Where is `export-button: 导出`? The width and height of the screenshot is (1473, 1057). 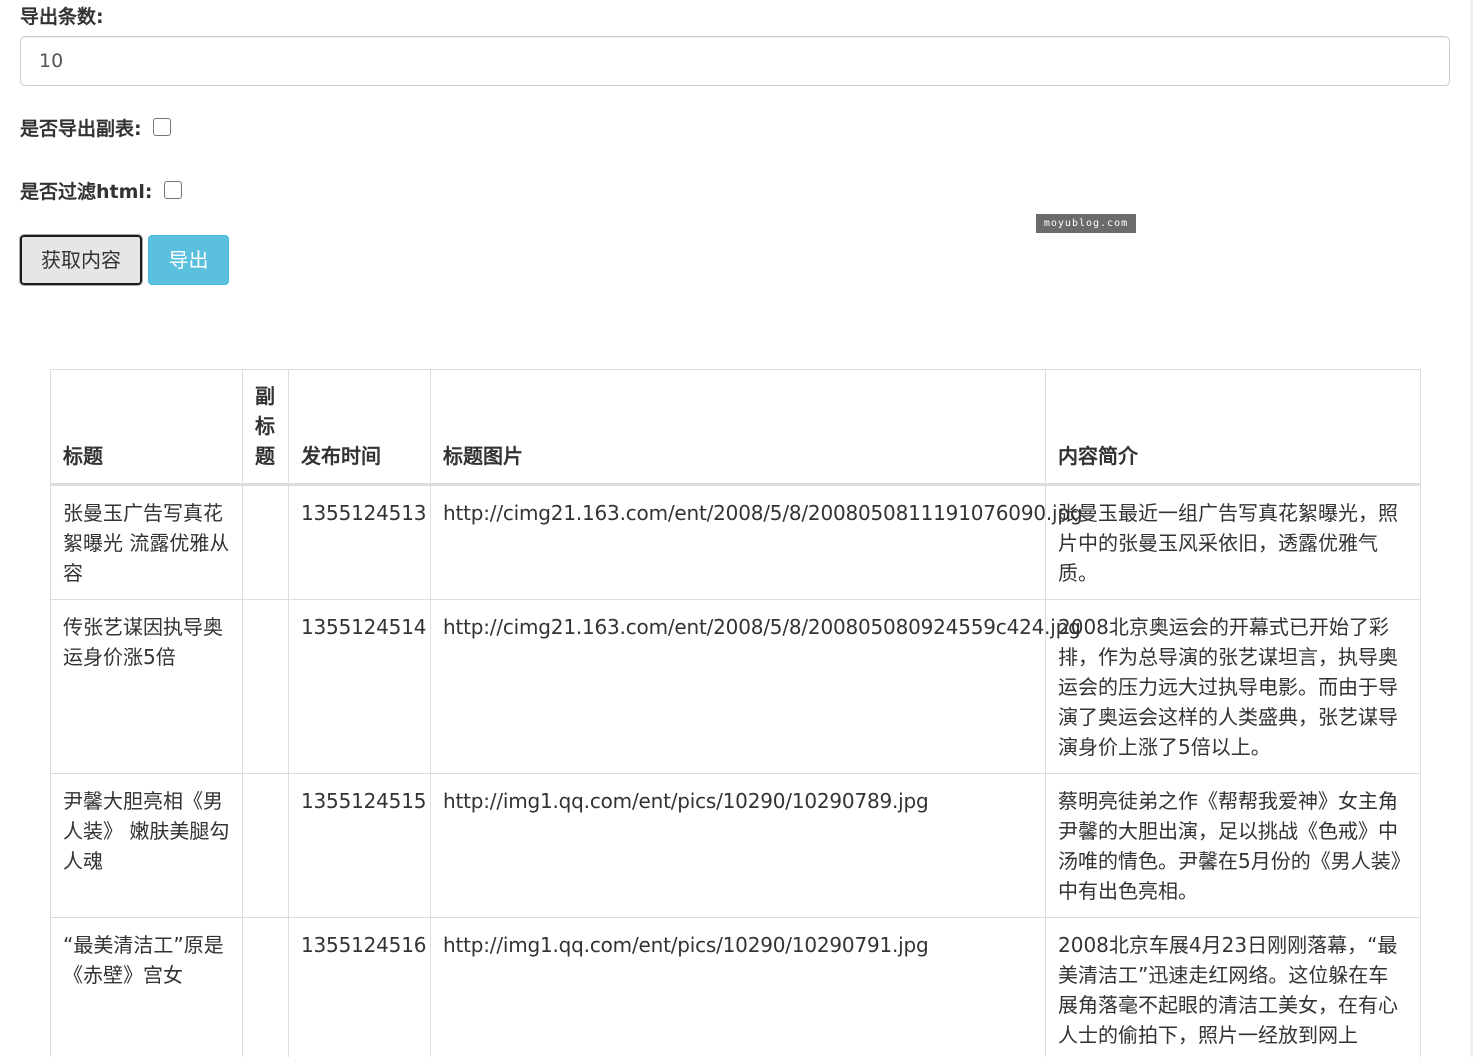
export-button: 导出 is located at coordinates (188, 260).